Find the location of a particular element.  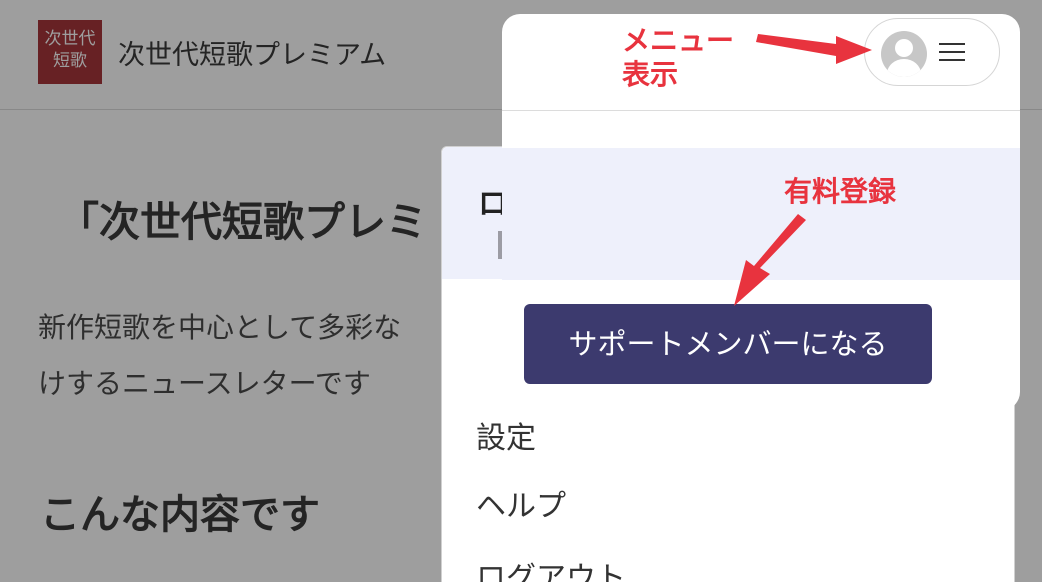

support-member-button: サポートメンバーになる is located at coordinates (728, 344).